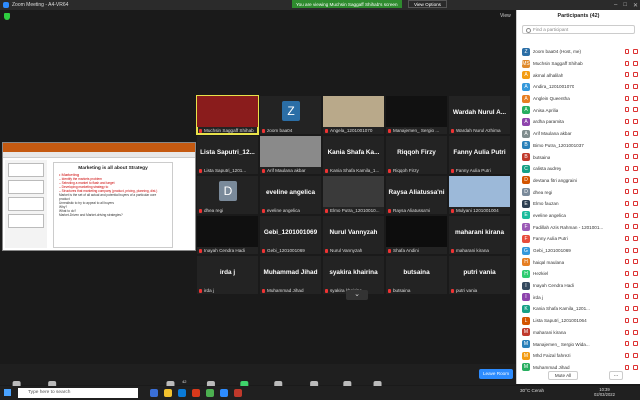 This screenshot has height=400, width=640. I want to click on video-tile: Muhammad Jihad Muhammad Jihad, so click(290, 275).